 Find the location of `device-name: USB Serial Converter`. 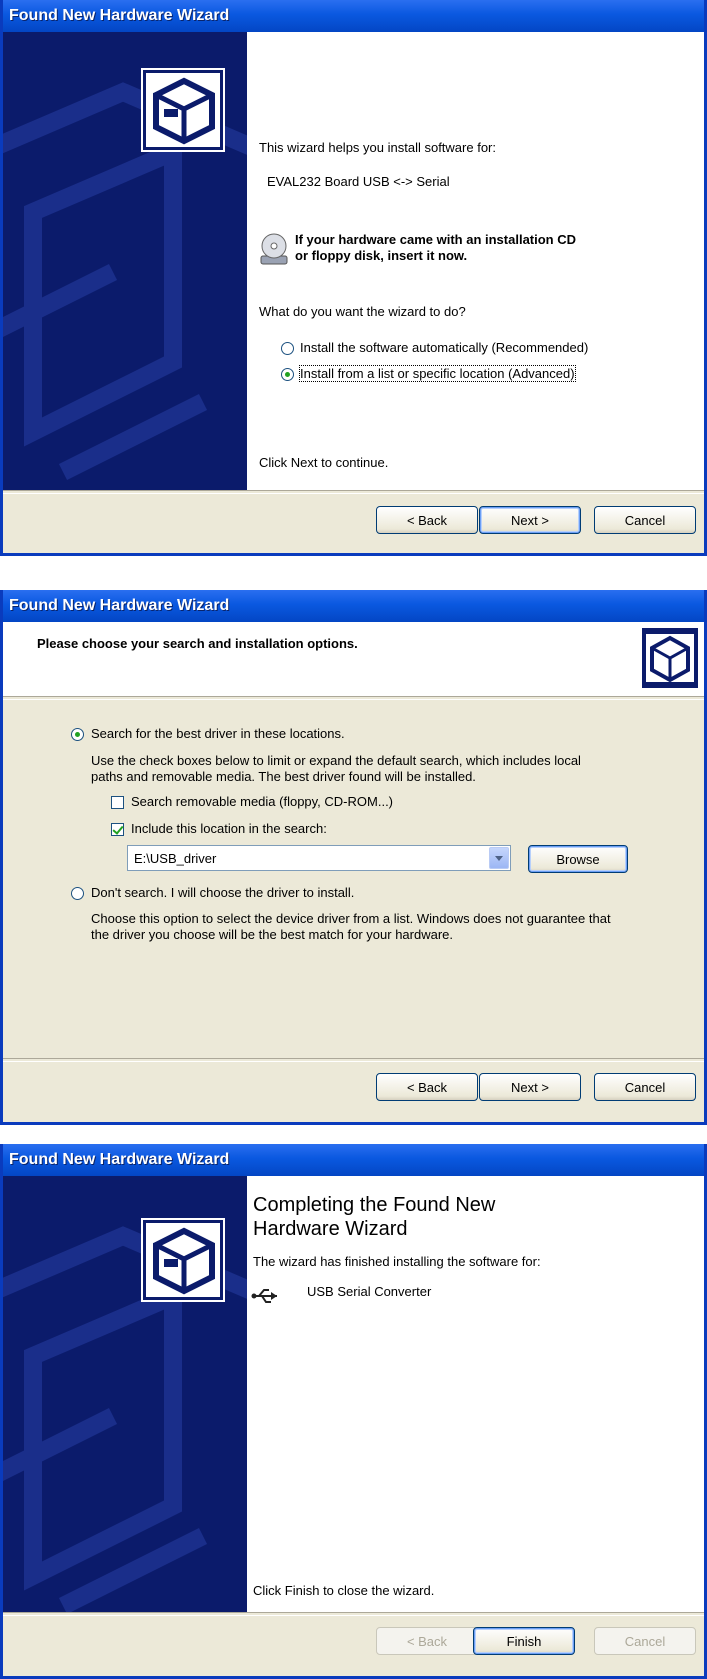

device-name: USB Serial Converter is located at coordinates (369, 1291).